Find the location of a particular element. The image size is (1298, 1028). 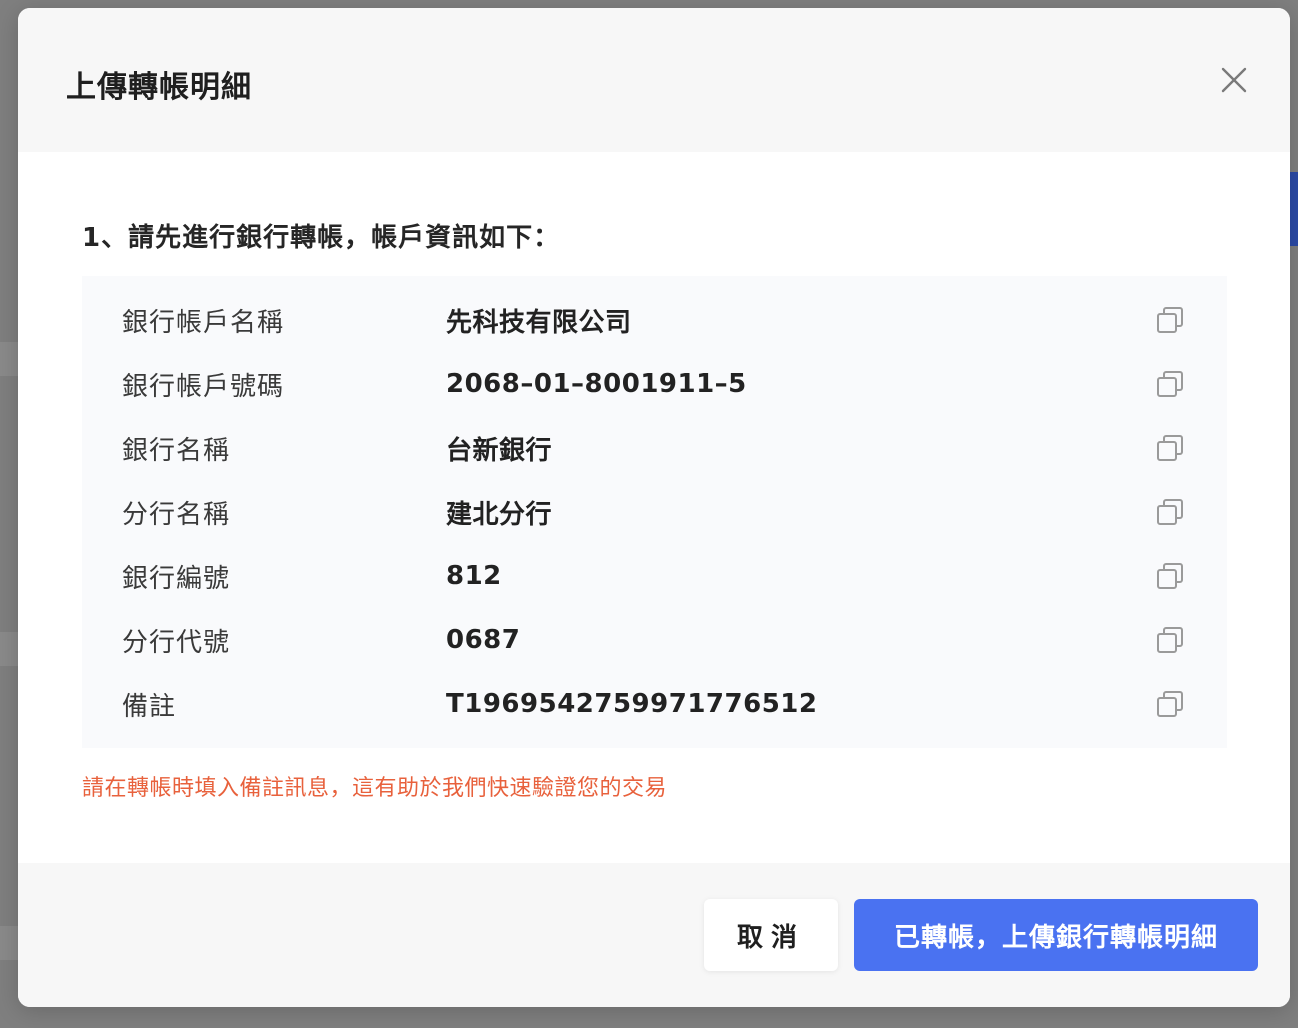

info-label: 銀行帳戶號碼 is located at coordinates (203, 386).